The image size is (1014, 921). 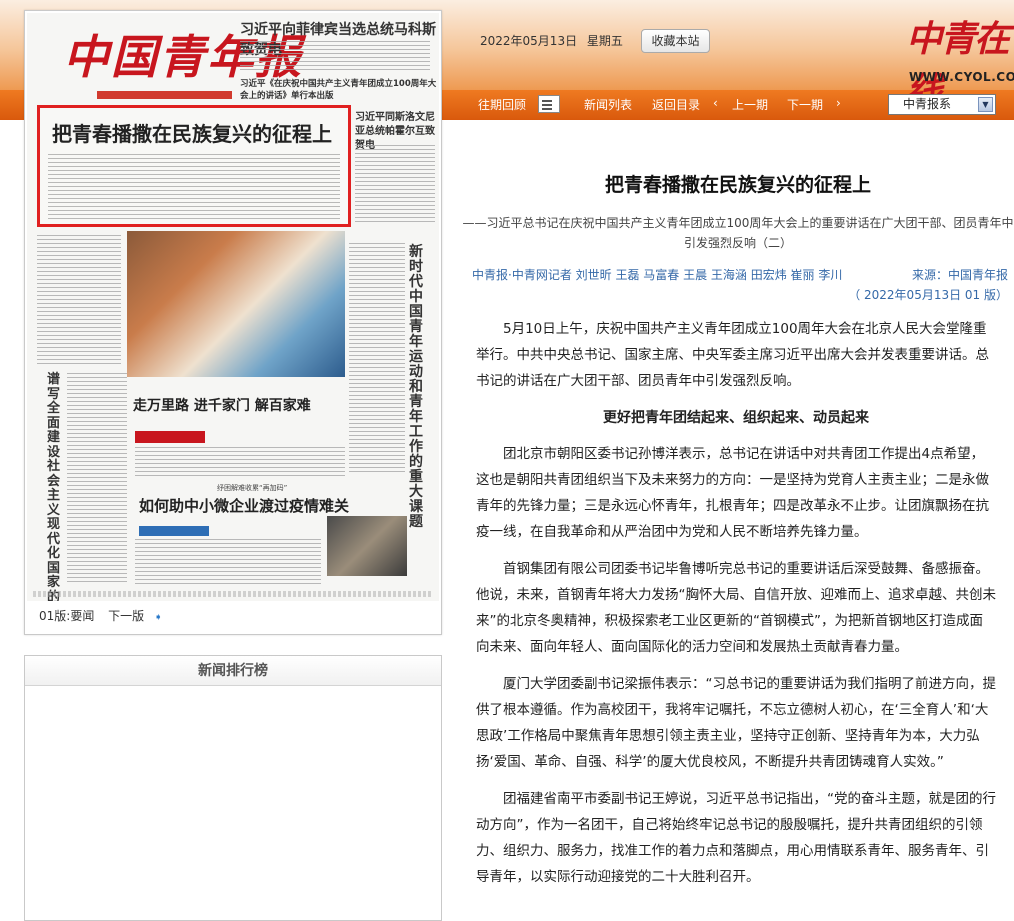 I want to click on nav-next-issue: 下一期, so click(x=805, y=104).